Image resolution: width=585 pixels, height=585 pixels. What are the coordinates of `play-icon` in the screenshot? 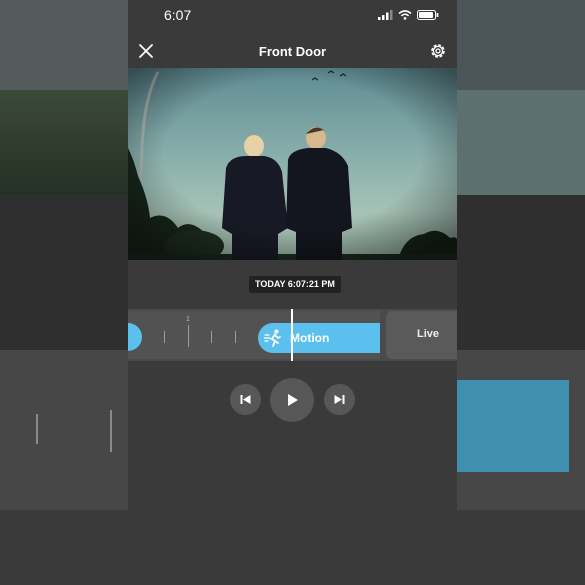 It's located at (293, 400).